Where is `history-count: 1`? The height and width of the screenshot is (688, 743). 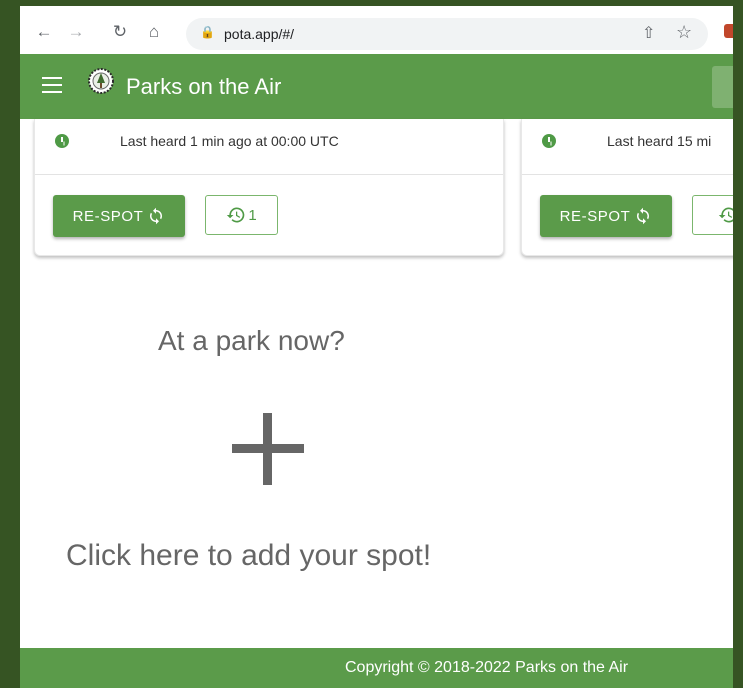
history-count: 1 is located at coordinates (252, 215).